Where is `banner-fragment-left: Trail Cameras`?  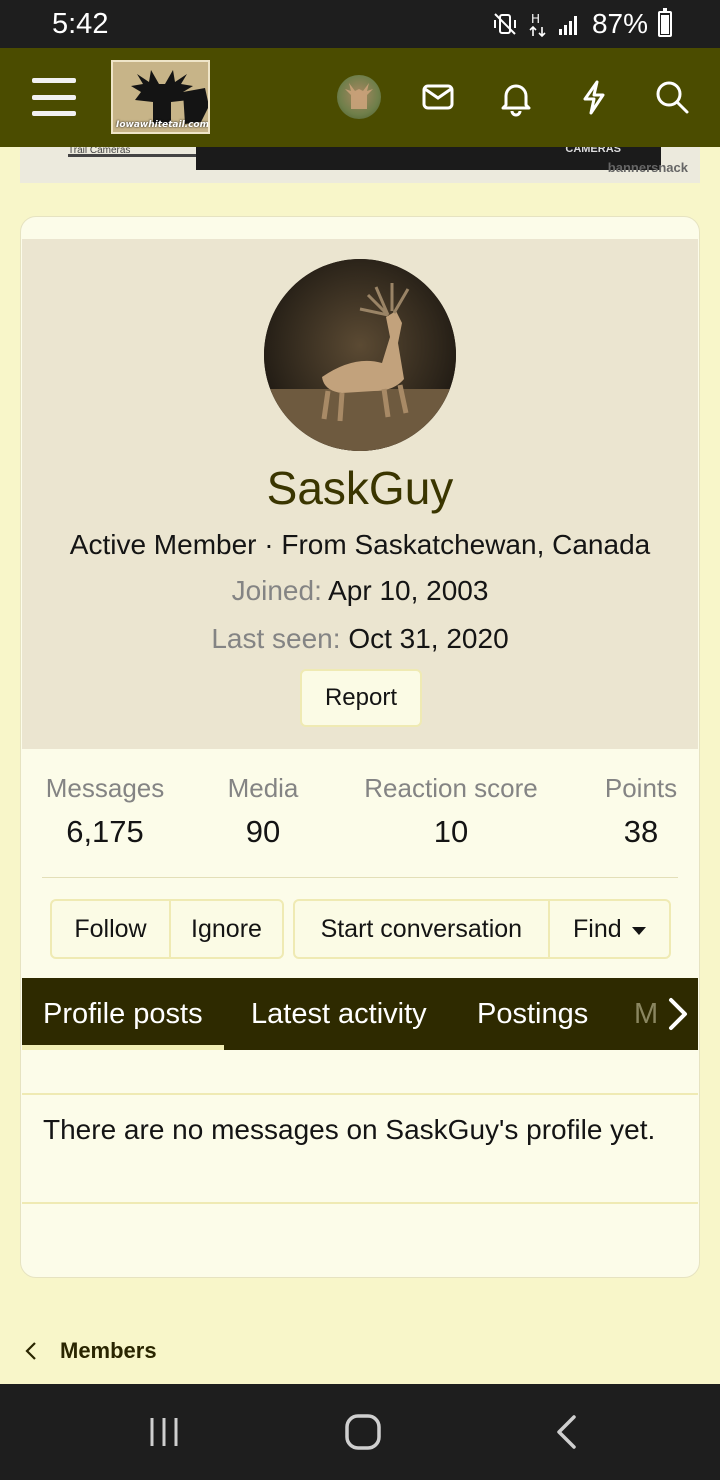 banner-fragment-left: Trail Cameras is located at coordinates (132, 152).